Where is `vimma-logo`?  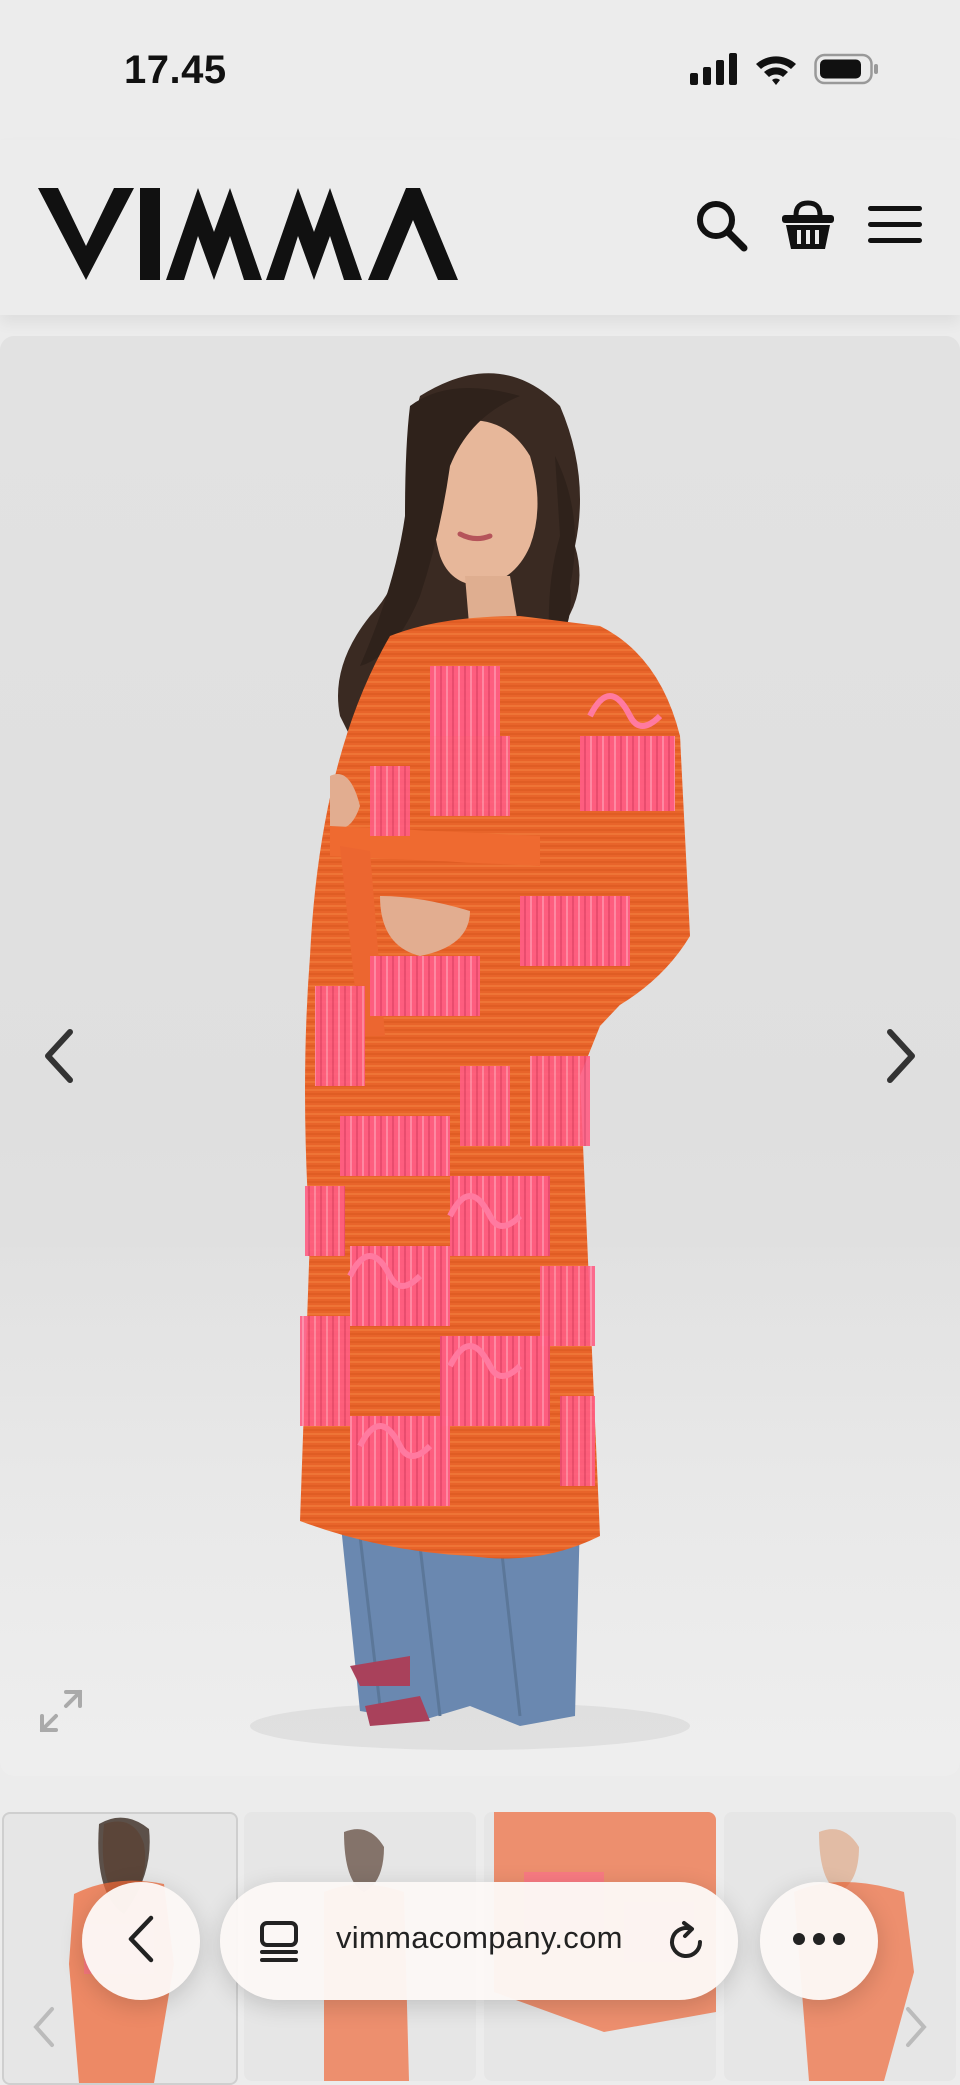
vimma-logo is located at coordinates (279, 234).